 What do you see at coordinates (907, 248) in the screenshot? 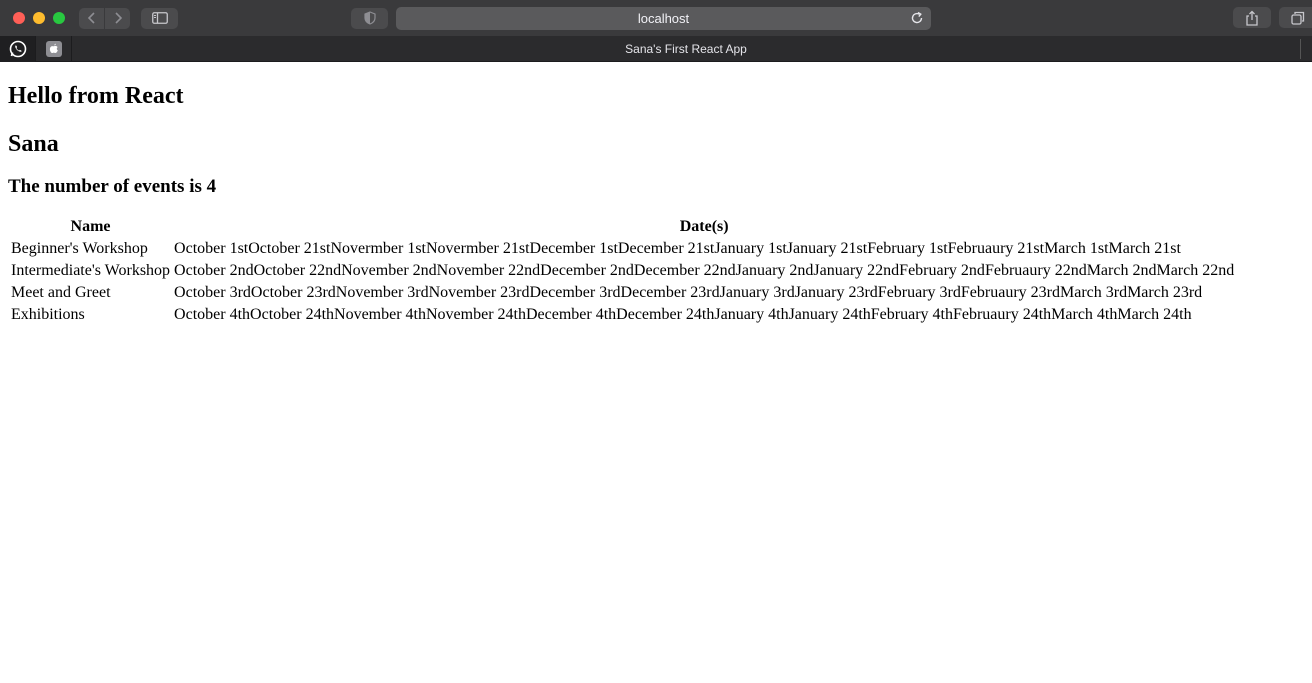
I see `event-date: February 1st` at bounding box center [907, 248].